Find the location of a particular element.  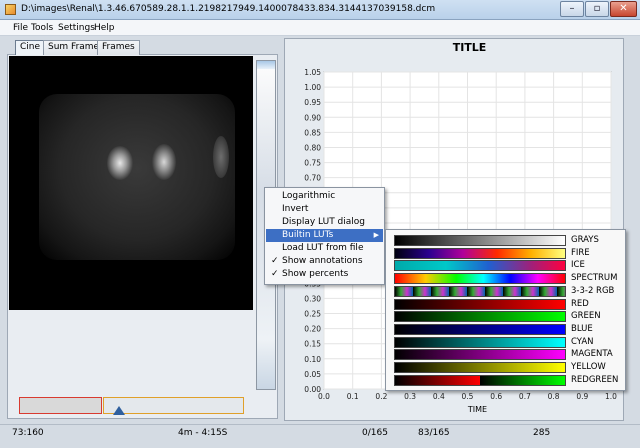

lut-item-cyan: CYAN is located at coordinates (507, 342).